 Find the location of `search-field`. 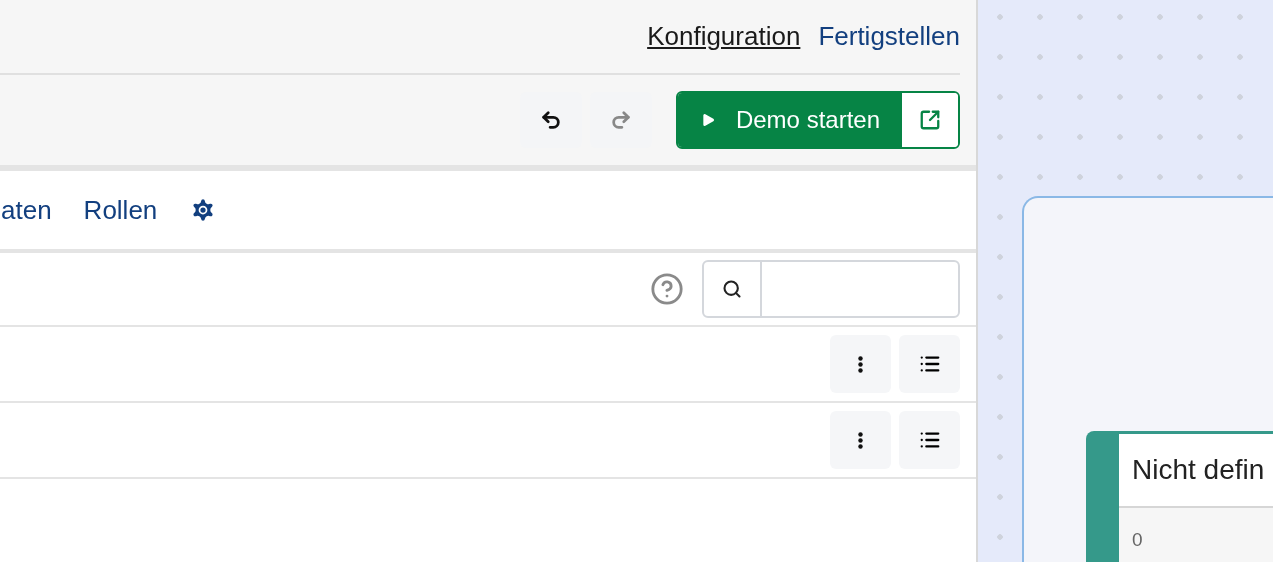

search-field is located at coordinates (831, 289).